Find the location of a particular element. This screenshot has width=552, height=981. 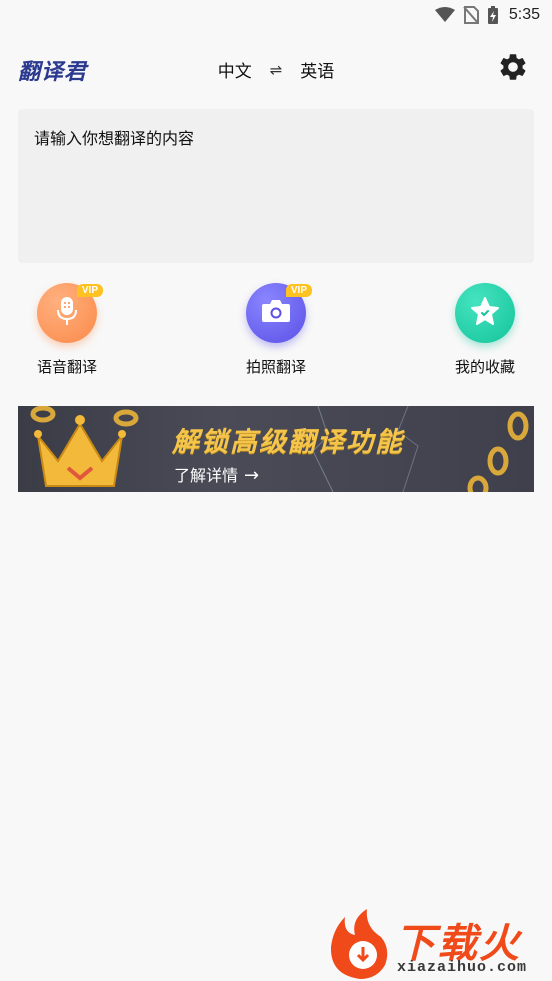

battery-charging-icon is located at coordinates (493, 15).